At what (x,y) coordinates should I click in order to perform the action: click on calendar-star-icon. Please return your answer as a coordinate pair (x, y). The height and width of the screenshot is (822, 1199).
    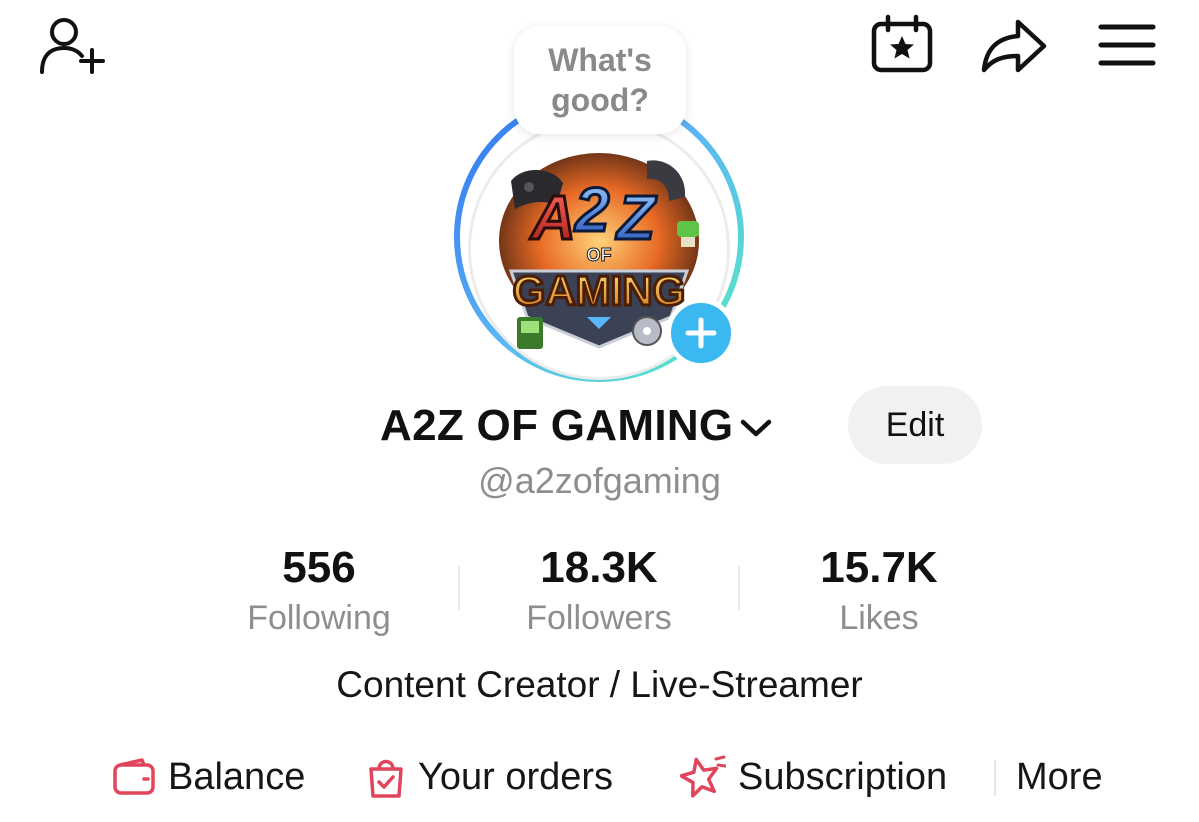
    Looking at the image, I should click on (902, 44).